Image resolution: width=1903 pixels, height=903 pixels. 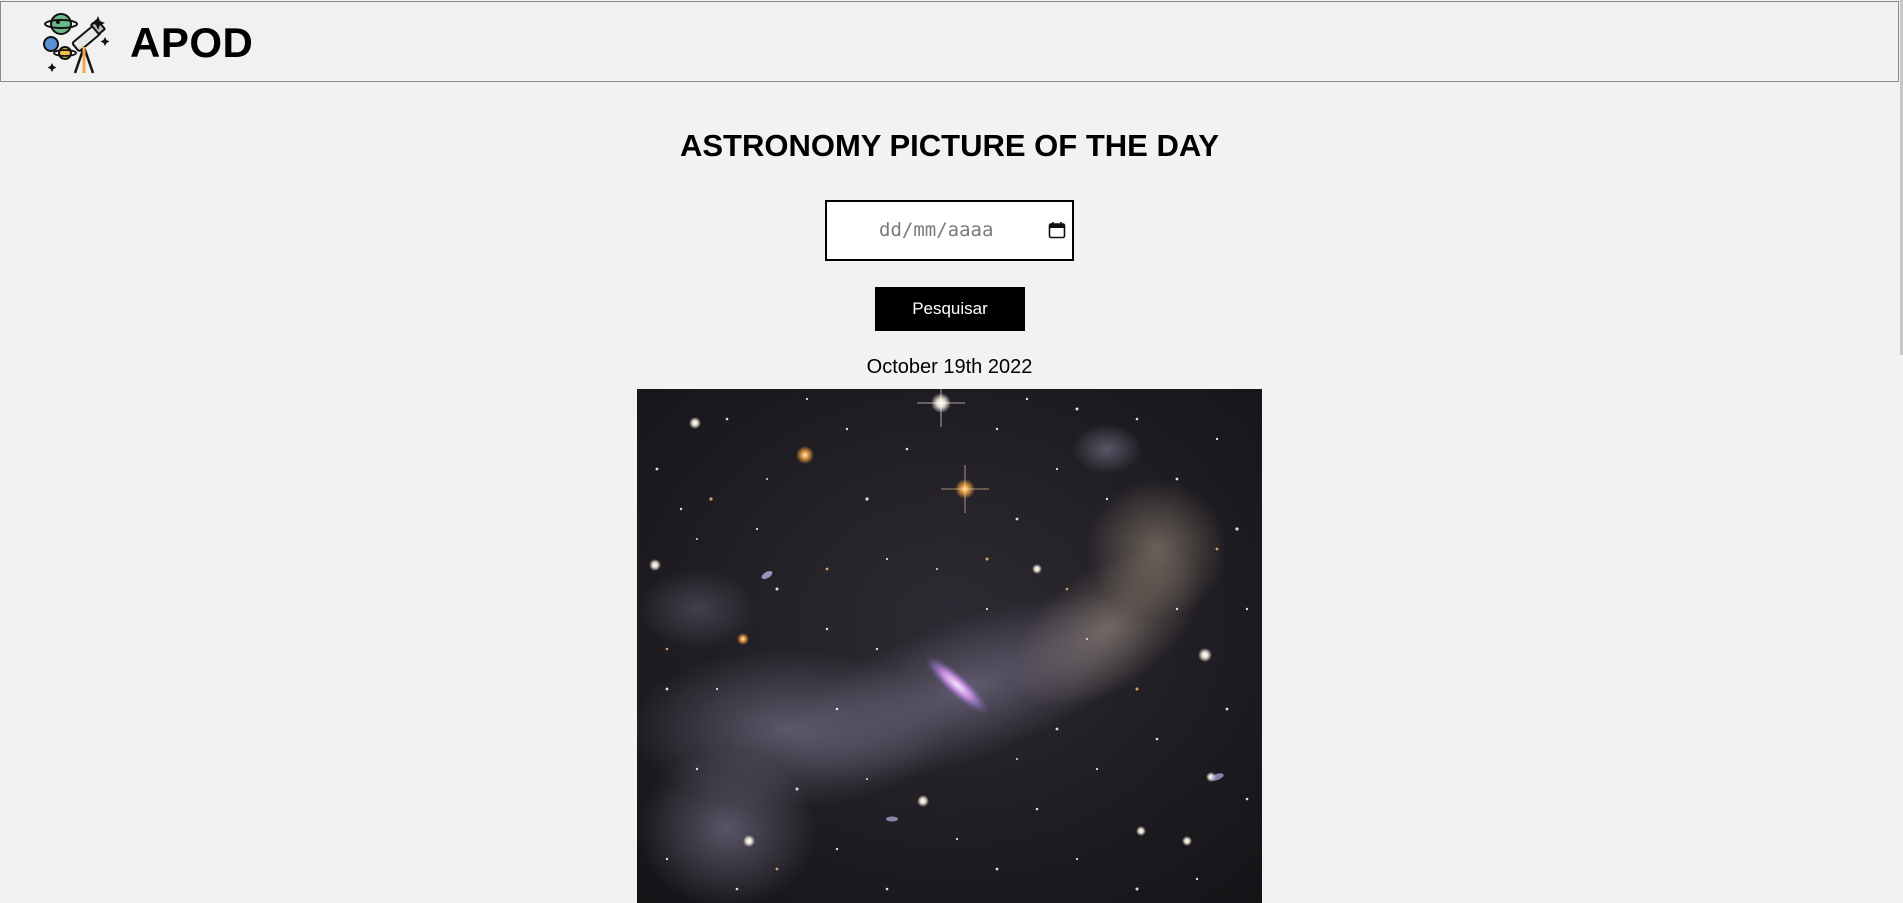 I want to click on calendar-icon, so click(x=1057, y=230).